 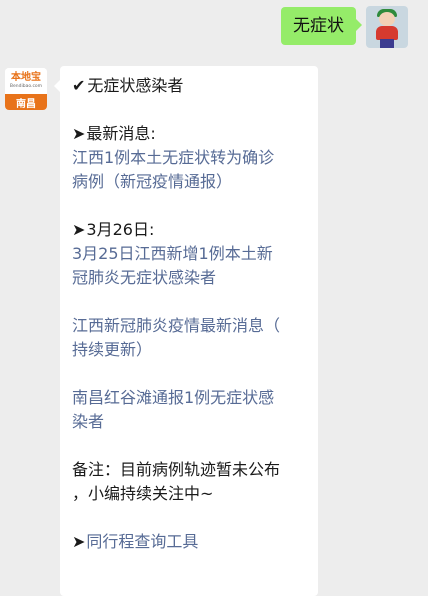 What do you see at coordinates (79, 85) in the screenshot?
I see `check-icon: ✔` at bounding box center [79, 85].